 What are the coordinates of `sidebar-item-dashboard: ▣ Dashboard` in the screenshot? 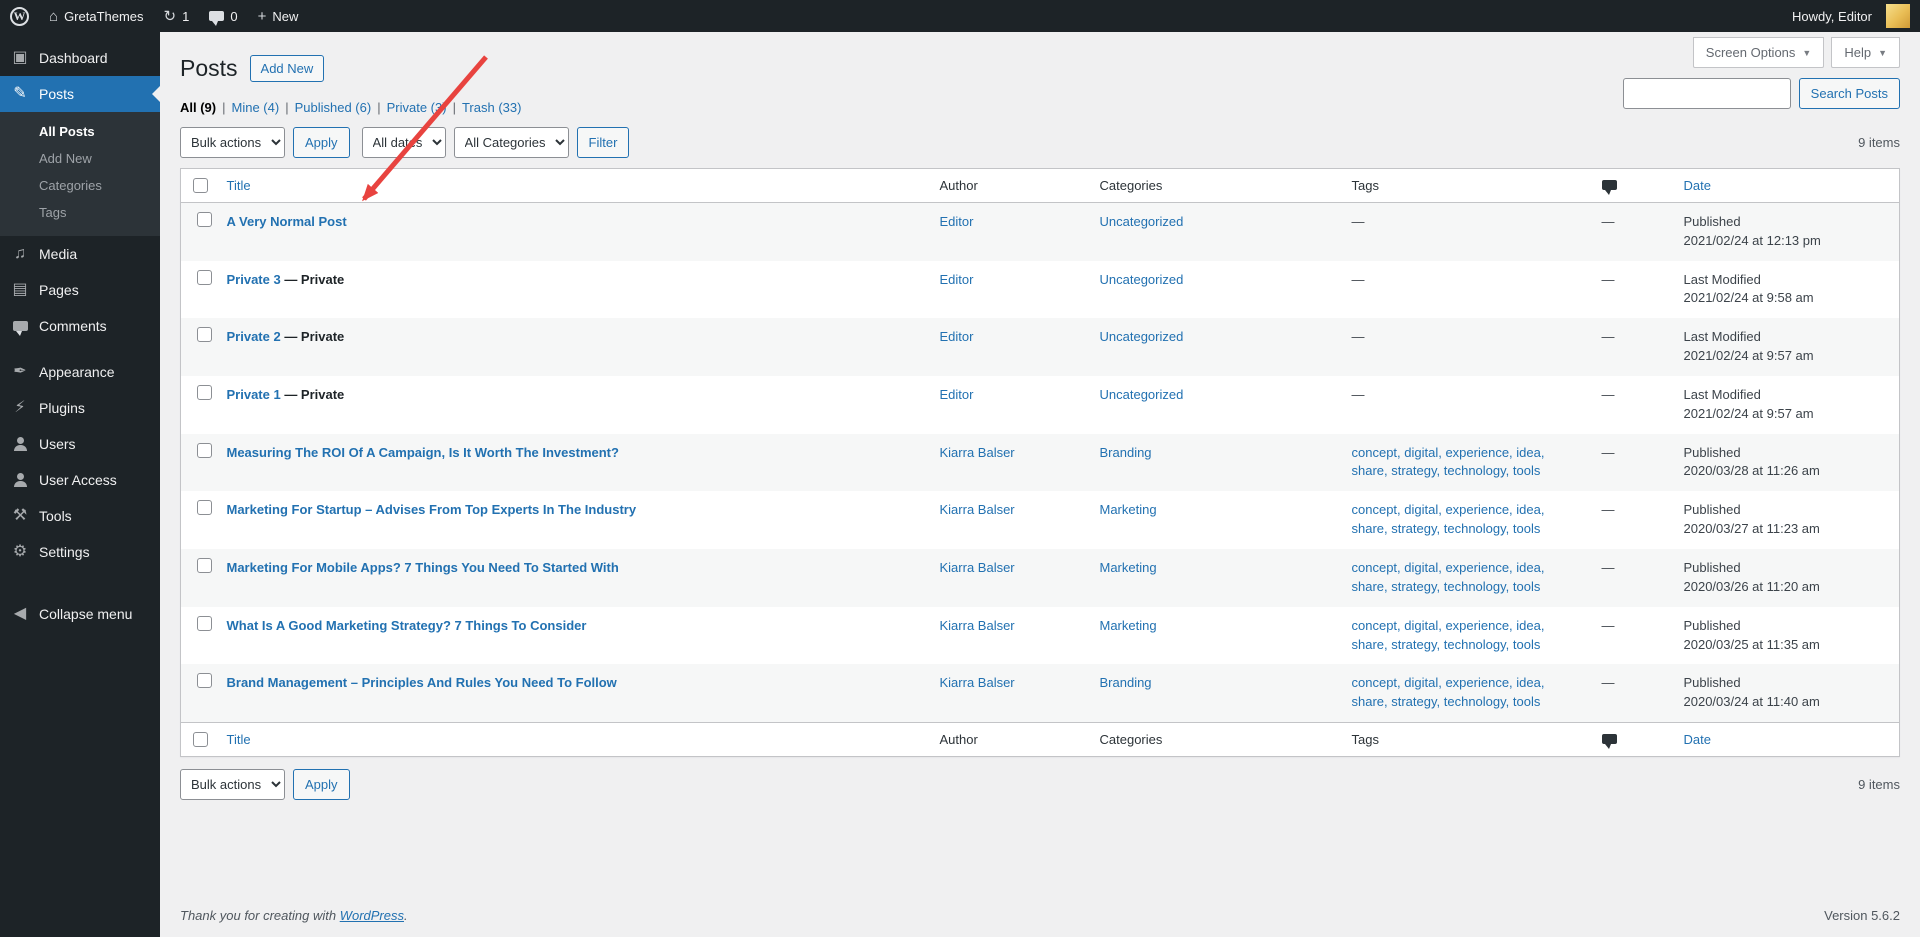 It's located at (80, 58).